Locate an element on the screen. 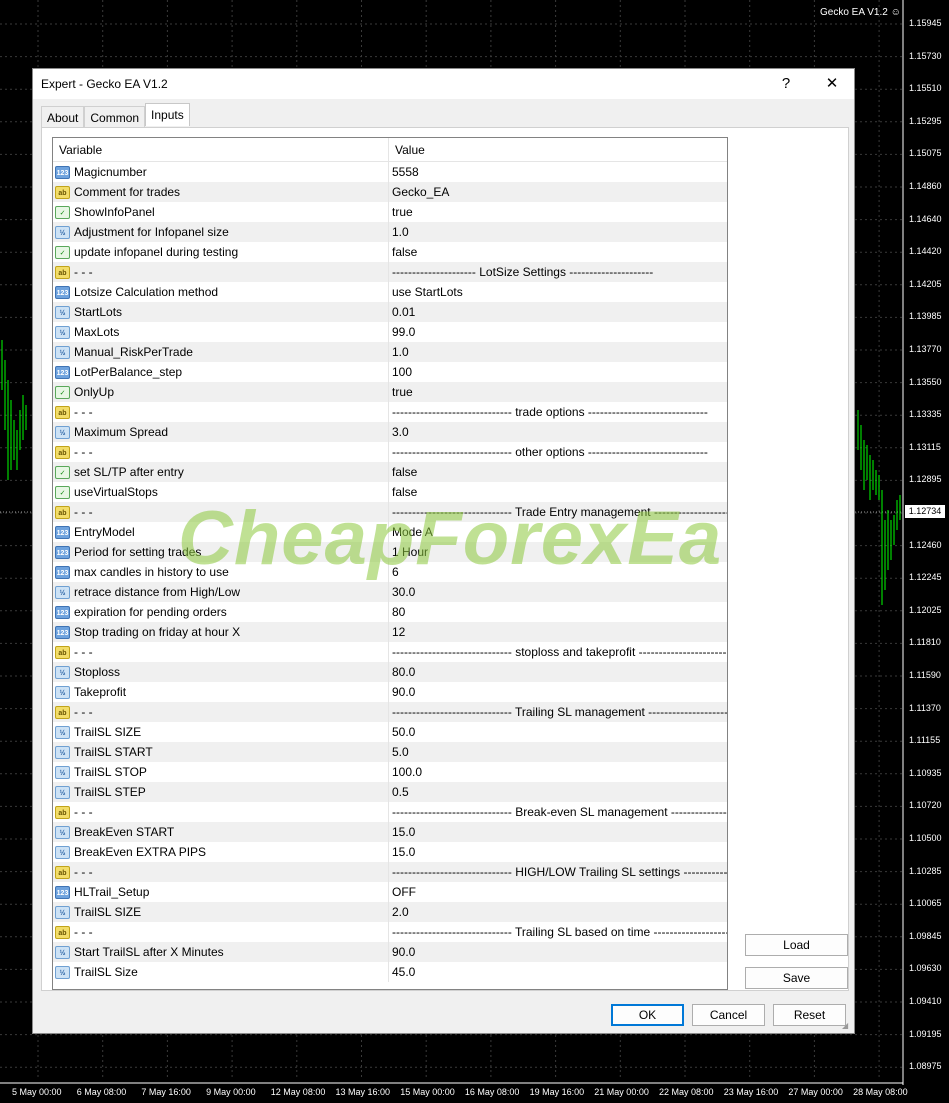  column-header-value: Value is located at coordinates (558, 149).